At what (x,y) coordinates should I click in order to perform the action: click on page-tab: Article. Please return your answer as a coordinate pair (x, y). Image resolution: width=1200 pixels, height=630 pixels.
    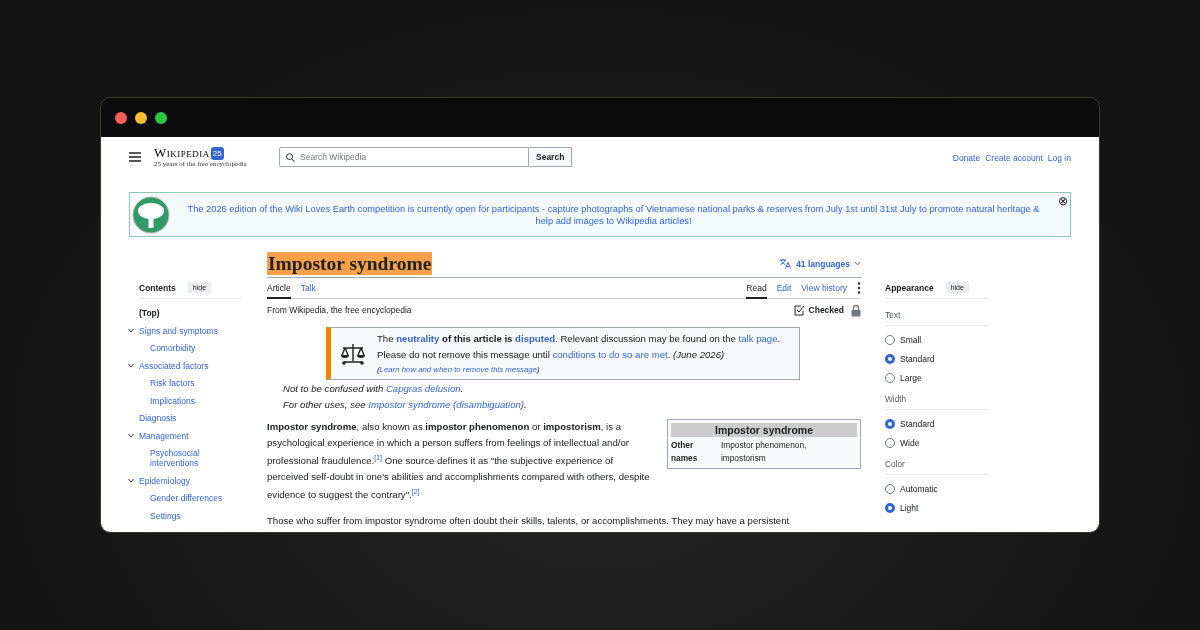
    Looking at the image, I should click on (279, 288).